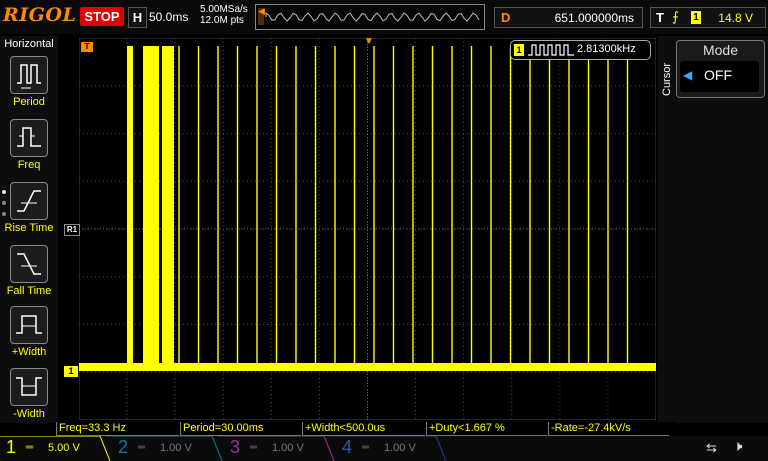 The height and width of the screenshot is (461, 768). What do you see at coordinates (29, 352) in the screenshot?
I see `measure-label: +Width` at bounding box center [29, 352].